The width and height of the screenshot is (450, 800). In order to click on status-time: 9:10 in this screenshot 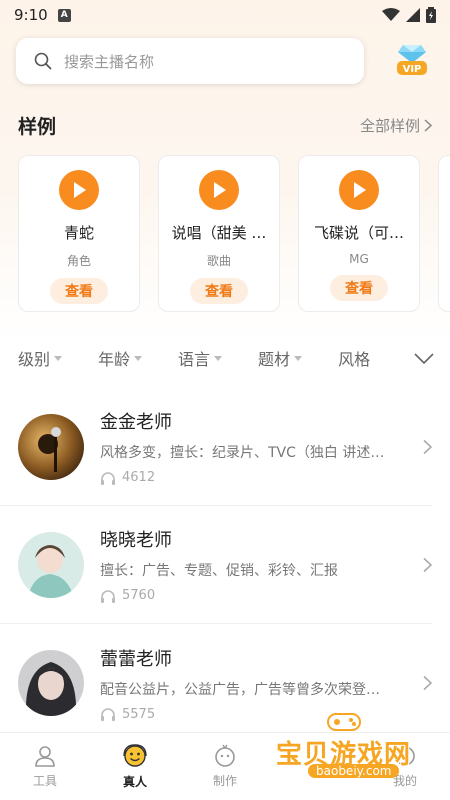, I will do `click(31, 15)`.